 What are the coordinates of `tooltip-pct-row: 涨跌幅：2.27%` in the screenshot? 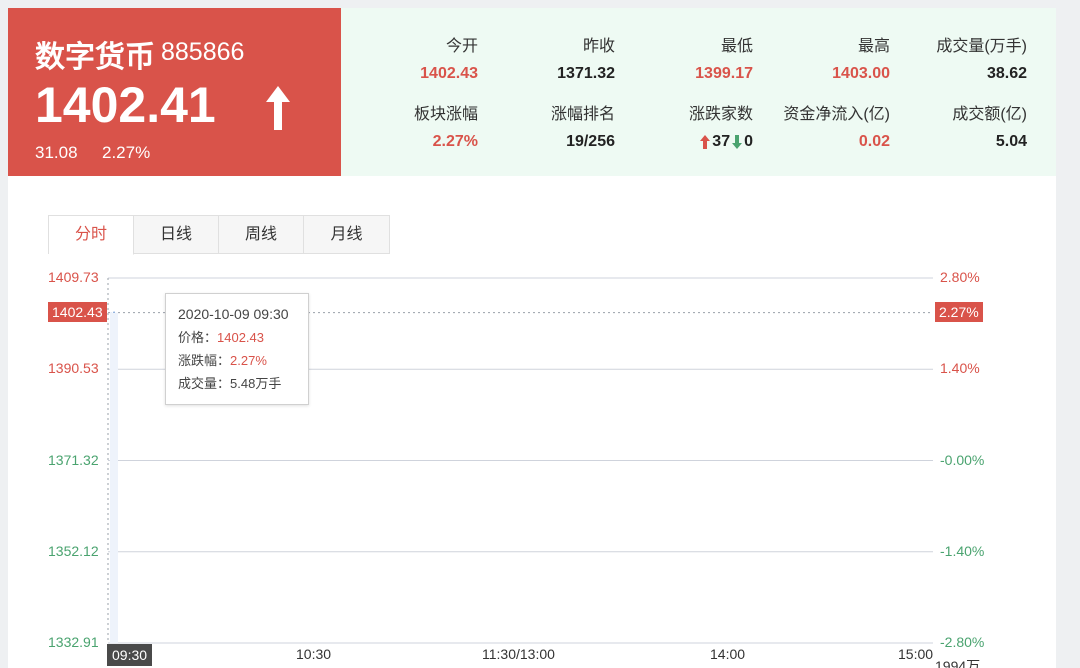 It's located at (237, 360).